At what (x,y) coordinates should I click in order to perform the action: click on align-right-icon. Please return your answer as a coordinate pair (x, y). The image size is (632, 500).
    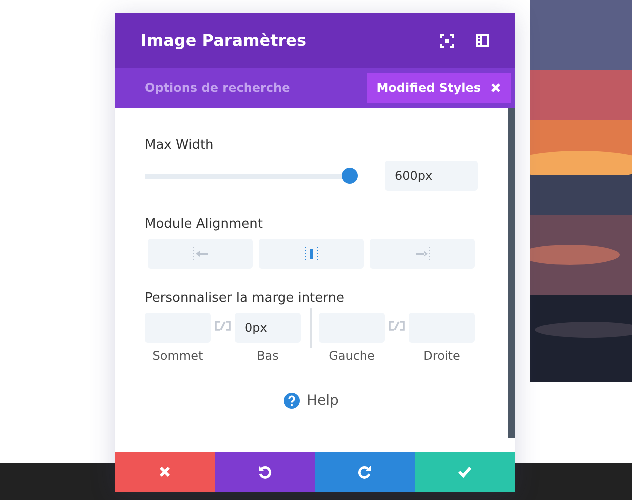
    Looking at the image, I should click on (422, 254).